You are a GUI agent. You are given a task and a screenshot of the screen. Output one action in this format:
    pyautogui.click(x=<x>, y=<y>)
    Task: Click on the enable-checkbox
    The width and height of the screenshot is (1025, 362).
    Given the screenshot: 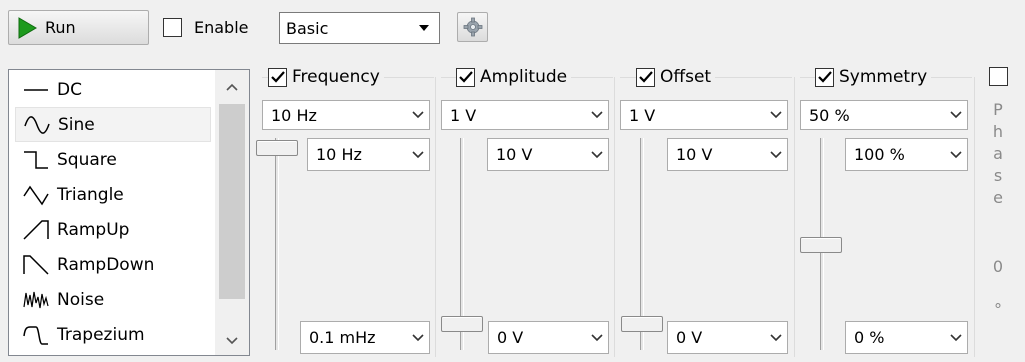 What is the action you would take?
    pyautogui.click(x=172, y=27)
    